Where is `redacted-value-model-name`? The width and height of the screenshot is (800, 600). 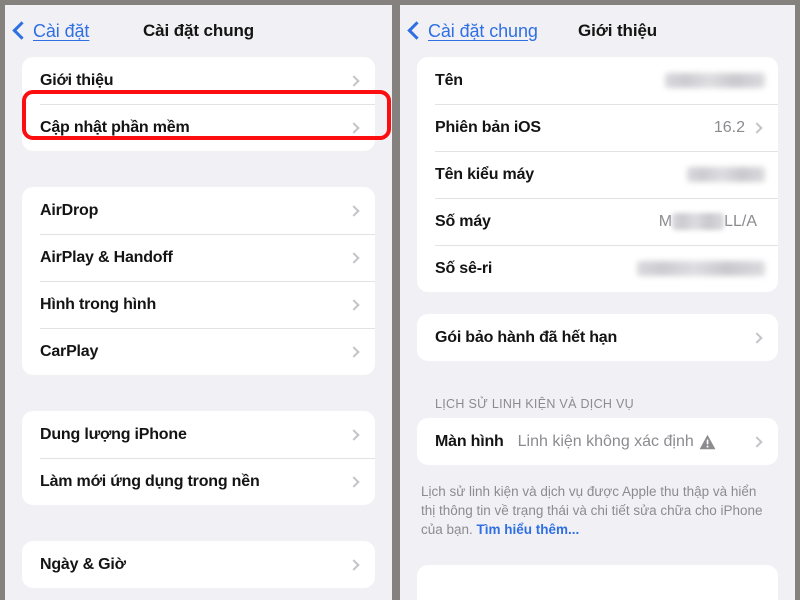
redacted-value-model-name is located at coordinates (726, 174).